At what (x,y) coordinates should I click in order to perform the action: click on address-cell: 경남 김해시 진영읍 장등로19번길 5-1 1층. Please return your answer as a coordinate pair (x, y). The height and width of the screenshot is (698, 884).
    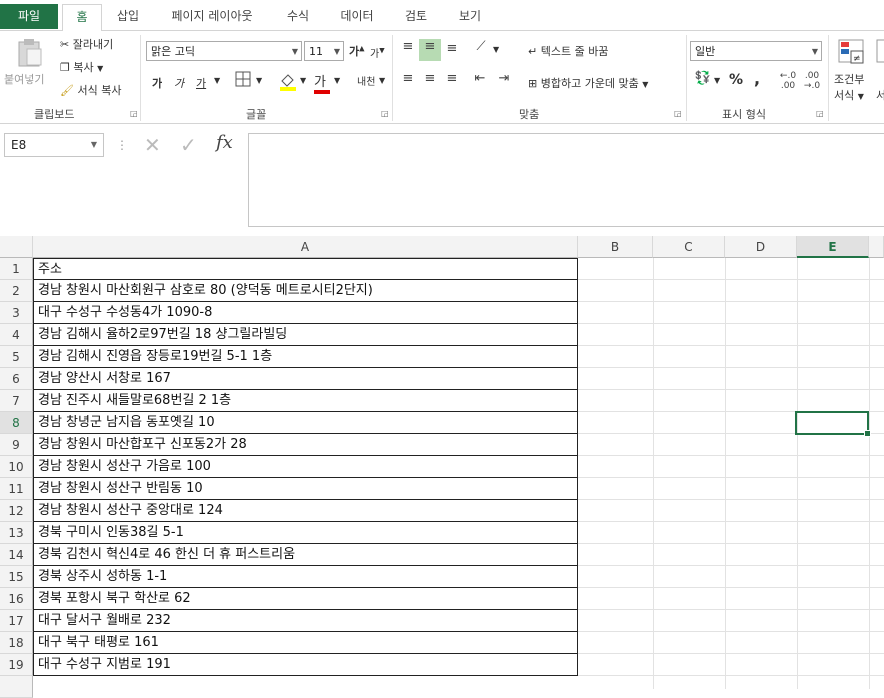
    Looking at the image, I should click on (305, 357).